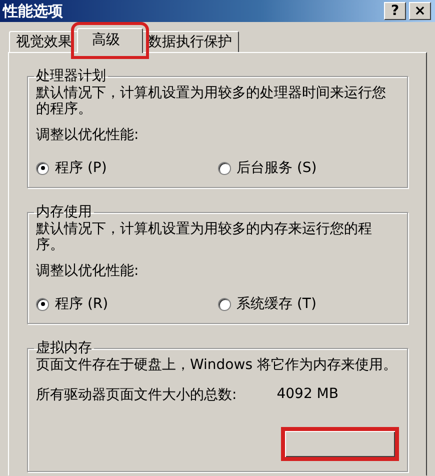 This screenshot has width=435, height=476. Describe the element at coordinates (127, 304) in the screenshot. I see `radio-option: 程序 (R)` at that location.